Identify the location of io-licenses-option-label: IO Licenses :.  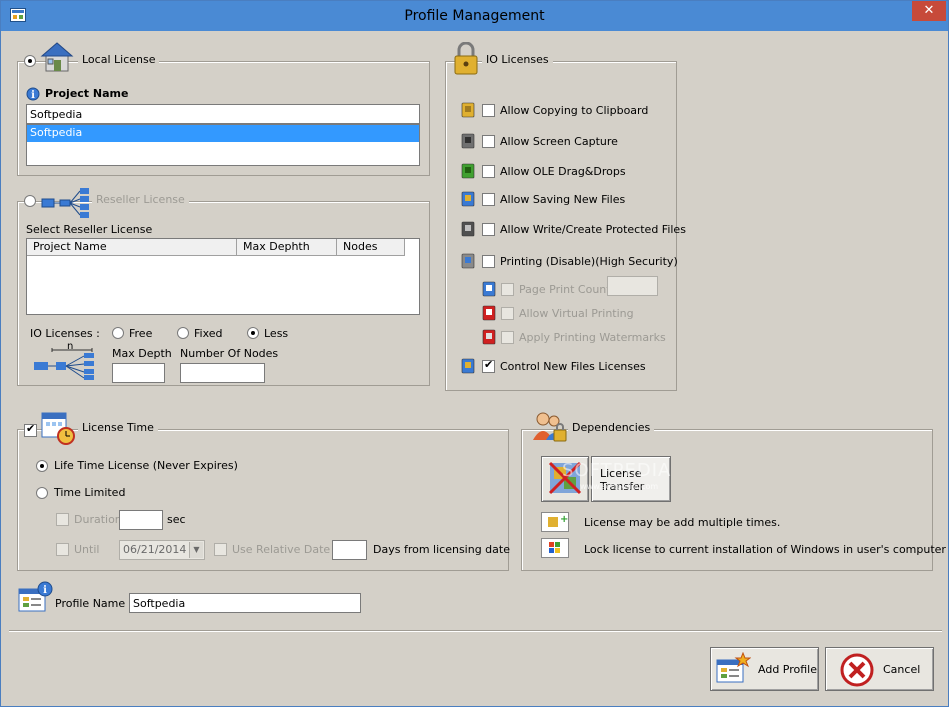
(65, 333).